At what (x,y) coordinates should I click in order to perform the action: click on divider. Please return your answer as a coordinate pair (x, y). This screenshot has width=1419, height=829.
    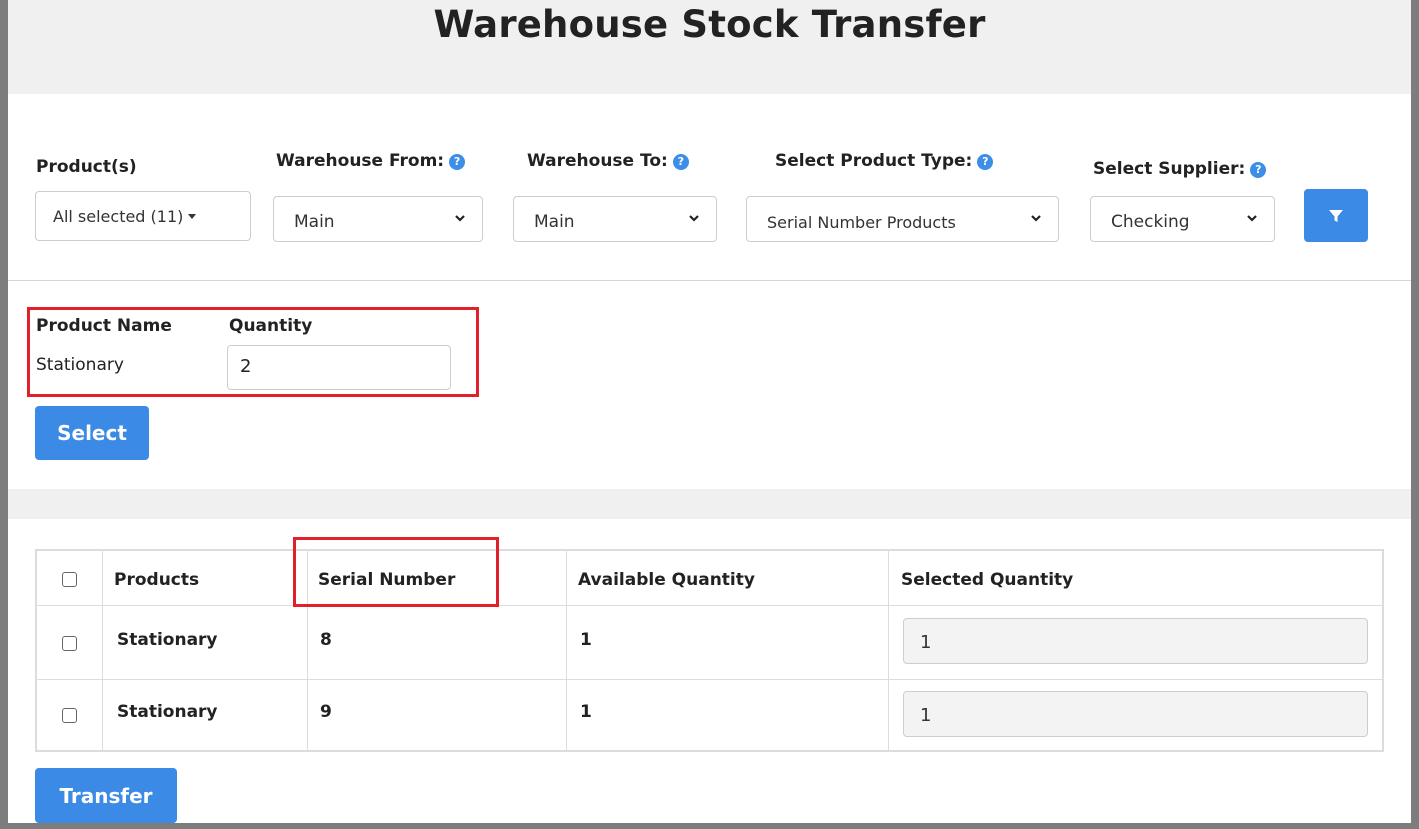
    Looking at the image, I should click on (709, 280).